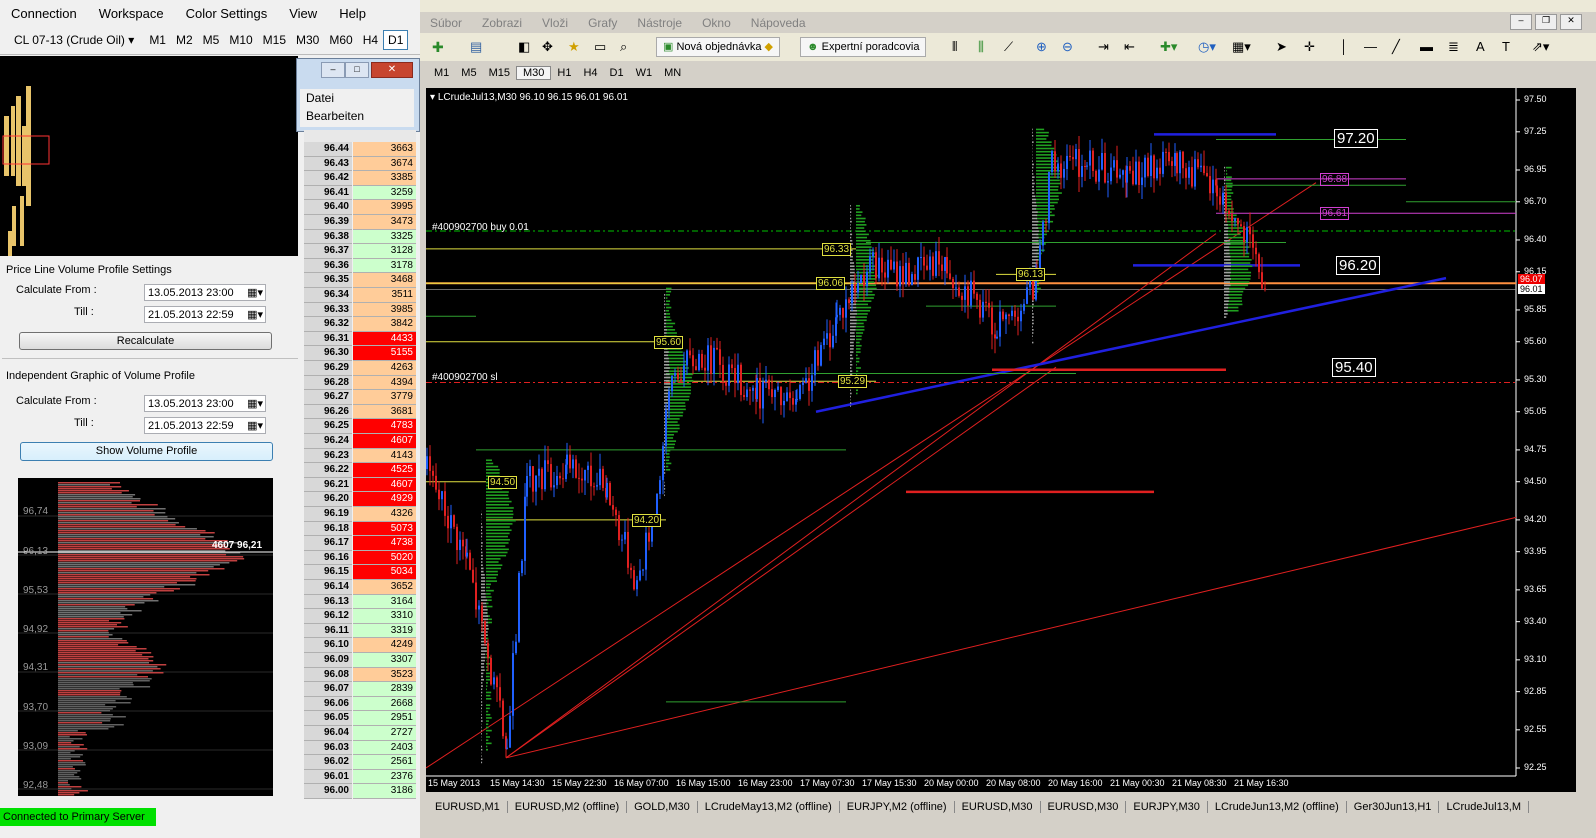 The image size is (1596, 838). I want to click on ladder-row: 96.42 3385, so click(360, 178).